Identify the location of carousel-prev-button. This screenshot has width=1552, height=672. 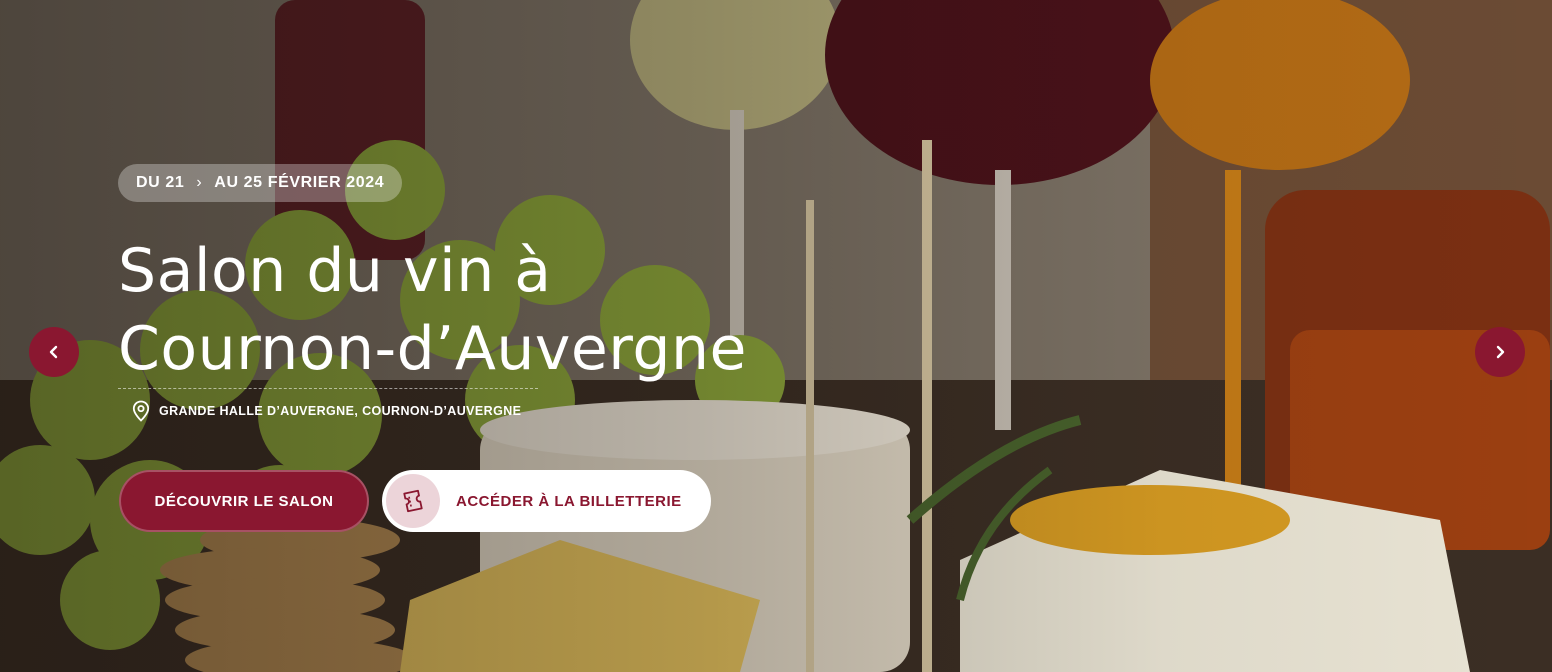
(54, 352).